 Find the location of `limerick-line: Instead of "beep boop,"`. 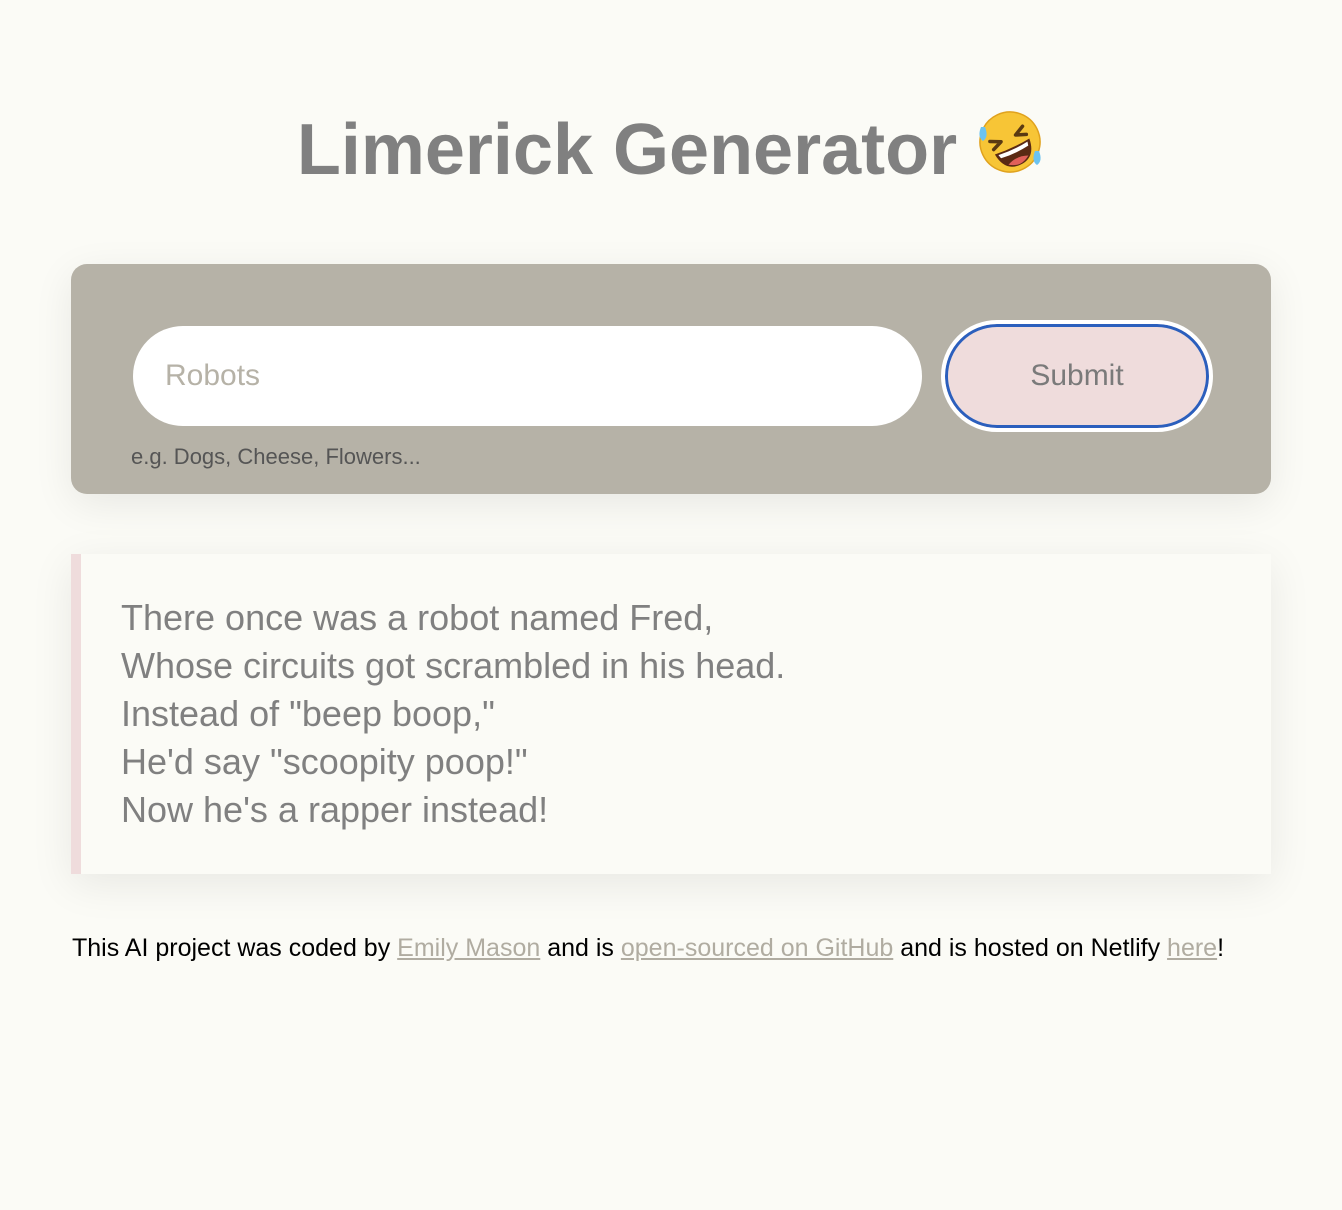

limerick-line: Instead of "beep boop," is located at coordinates (308, 713).